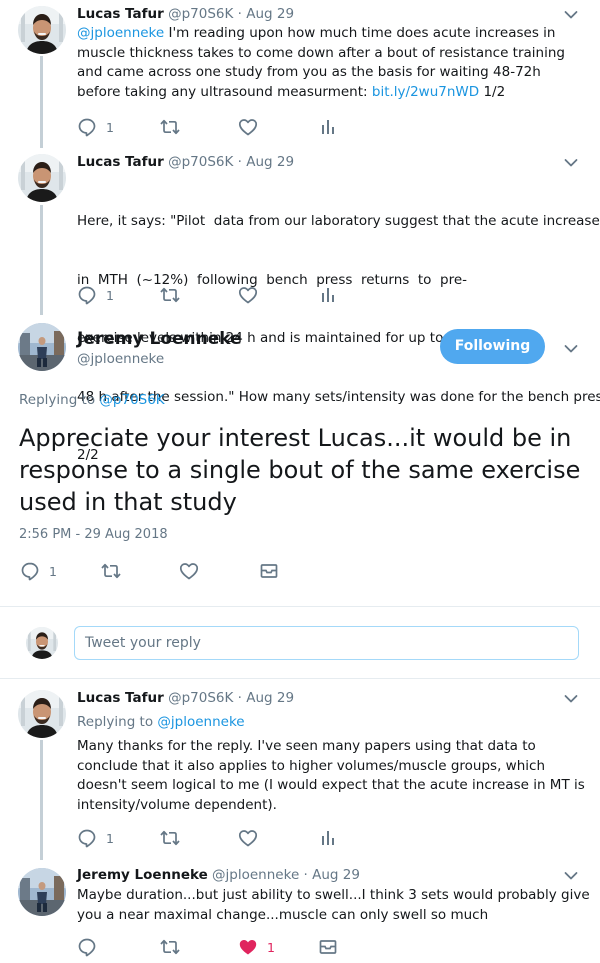 The image size is (600, 963). Describe the element at coordinates (256, 947) in the screenshot. I see `like-button: 1` at that location.